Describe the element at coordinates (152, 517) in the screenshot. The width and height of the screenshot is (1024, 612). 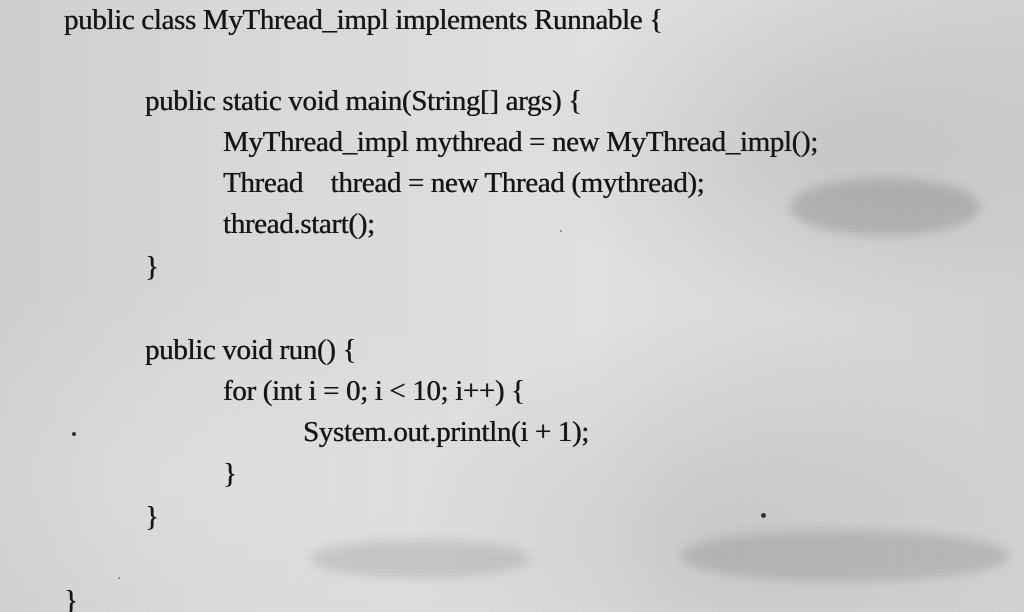
I see `run-method-close-brace: }` at that location.